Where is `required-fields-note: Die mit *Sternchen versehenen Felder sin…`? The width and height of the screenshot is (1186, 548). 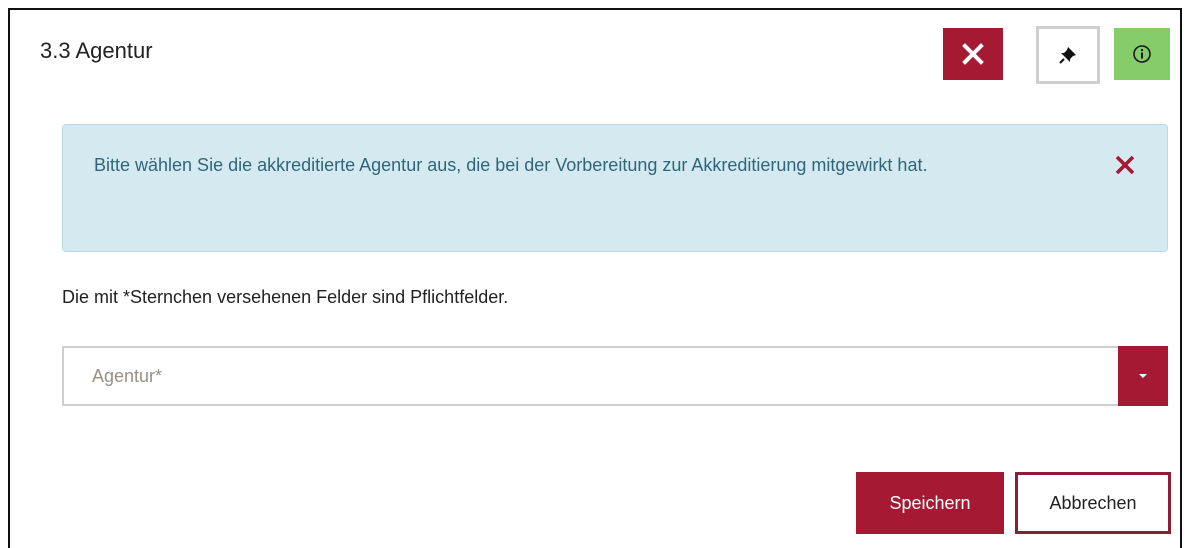
required-fields-note: Die mit *Sternchen versehenen Felder sin… is located at coordinates (285, 297).